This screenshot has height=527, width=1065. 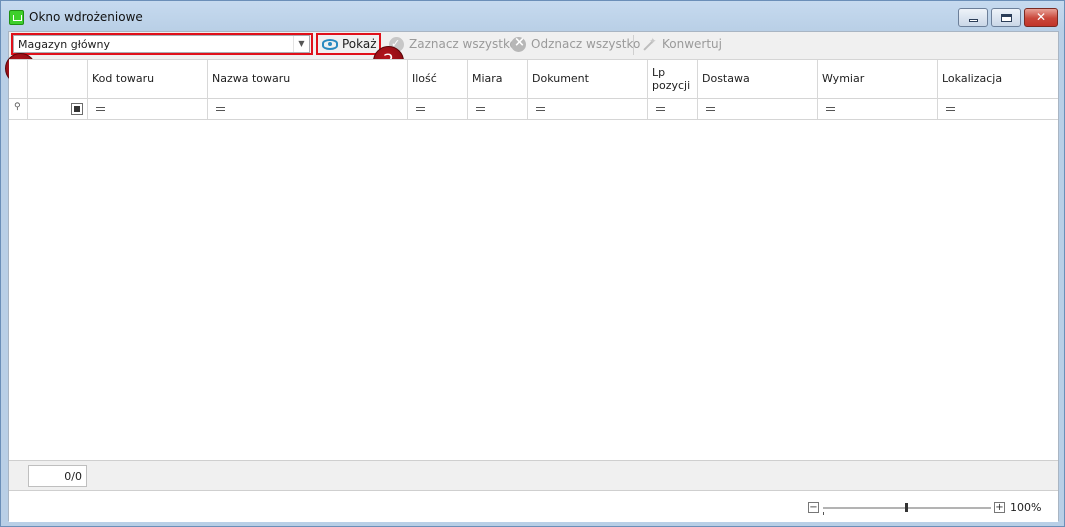 I want to click on highlight-frame-warehouse, so click(x=162, y=44).